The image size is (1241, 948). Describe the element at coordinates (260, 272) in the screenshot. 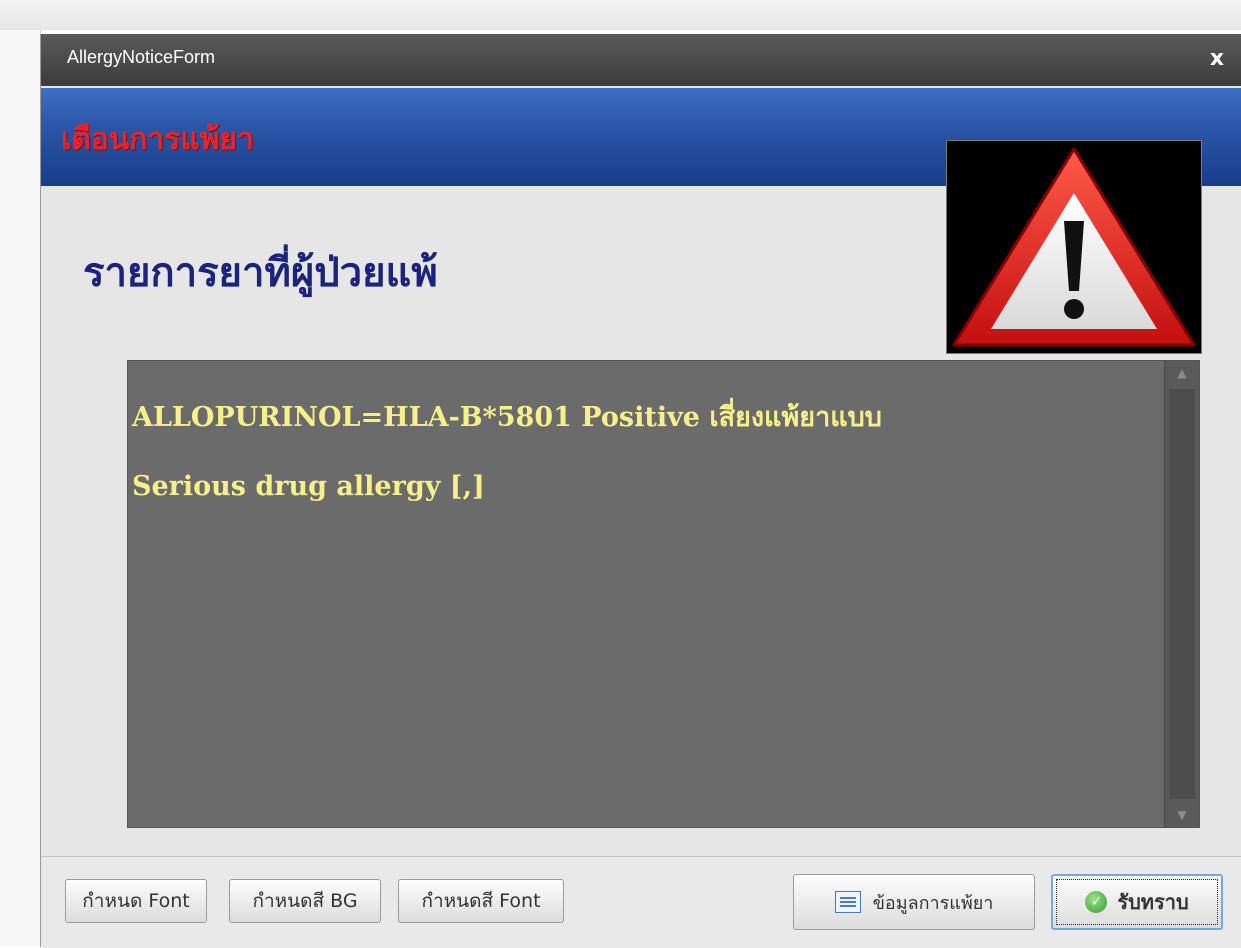

I see `allergy-list-heading: รายการยาที่ผู้ป่วยแพ้` at that location.